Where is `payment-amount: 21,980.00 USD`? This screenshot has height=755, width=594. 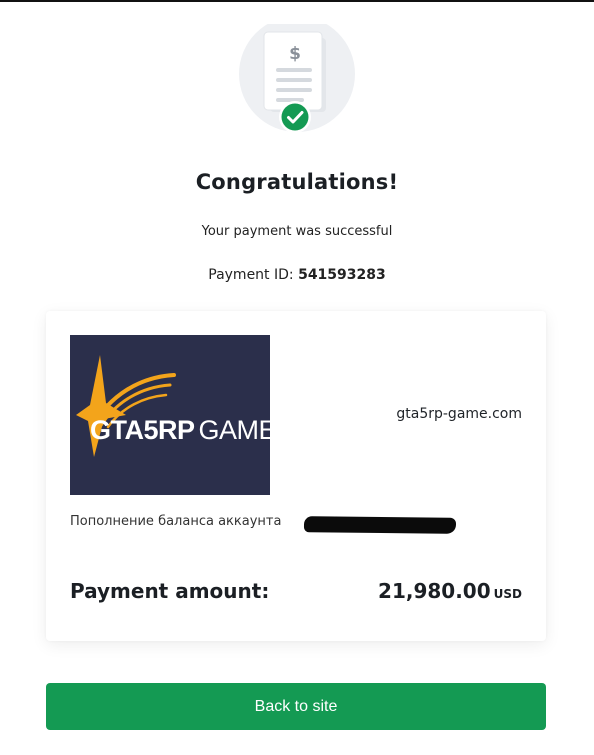
payment-amount: 21,980.00 USD is located at coordinates (450, 591).